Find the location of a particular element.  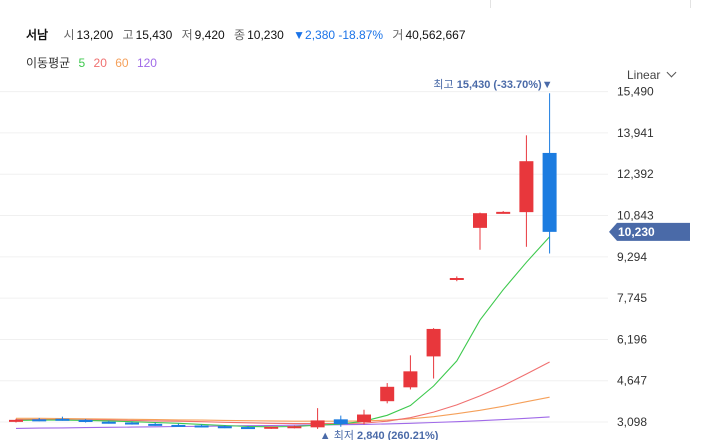

max-label: 최고 is located at coordinates (444, 84).